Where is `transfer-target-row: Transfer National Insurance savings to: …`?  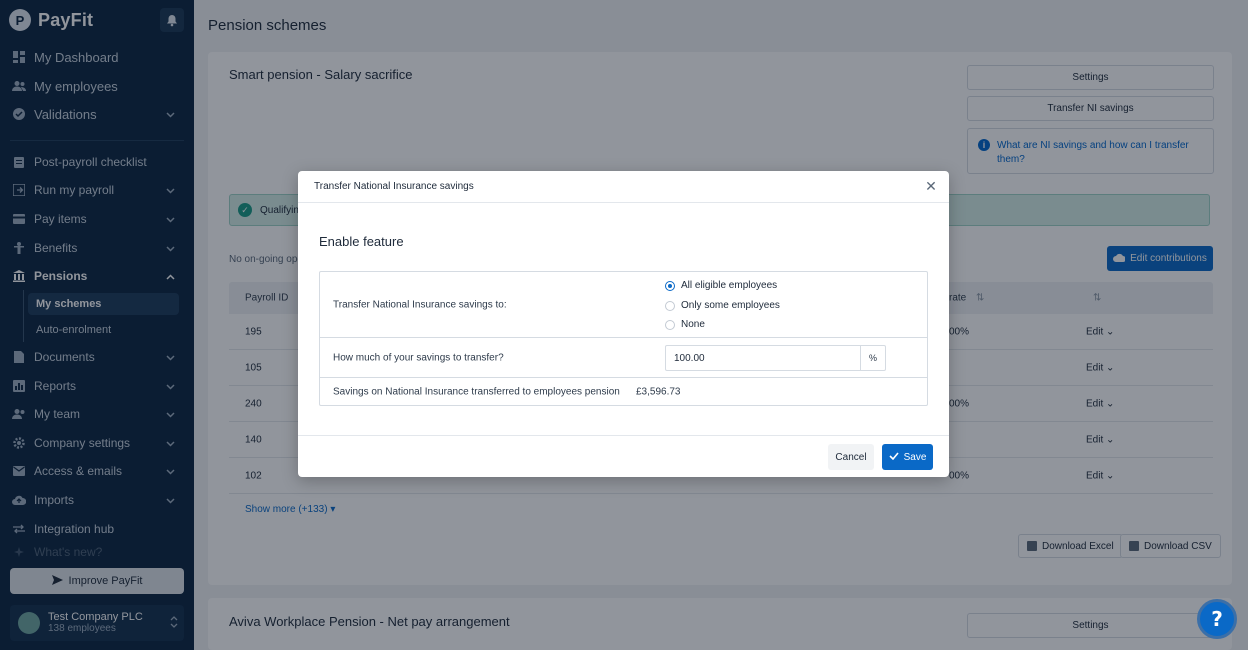 transfer-target-row: Transfer National Insurance savings to: … is located at coordinates (623, 305).